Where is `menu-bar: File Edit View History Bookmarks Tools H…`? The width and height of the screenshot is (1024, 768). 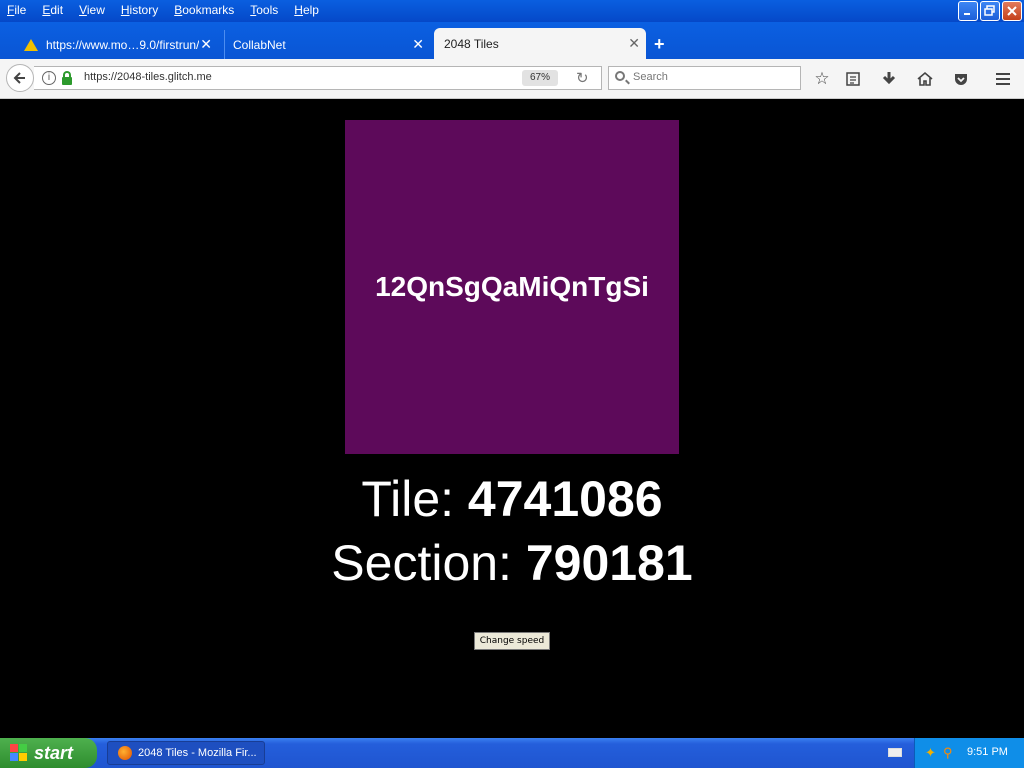 menu-bar: File Edit View History Bookmarks Tools H… is located at coordinates (512, 11).